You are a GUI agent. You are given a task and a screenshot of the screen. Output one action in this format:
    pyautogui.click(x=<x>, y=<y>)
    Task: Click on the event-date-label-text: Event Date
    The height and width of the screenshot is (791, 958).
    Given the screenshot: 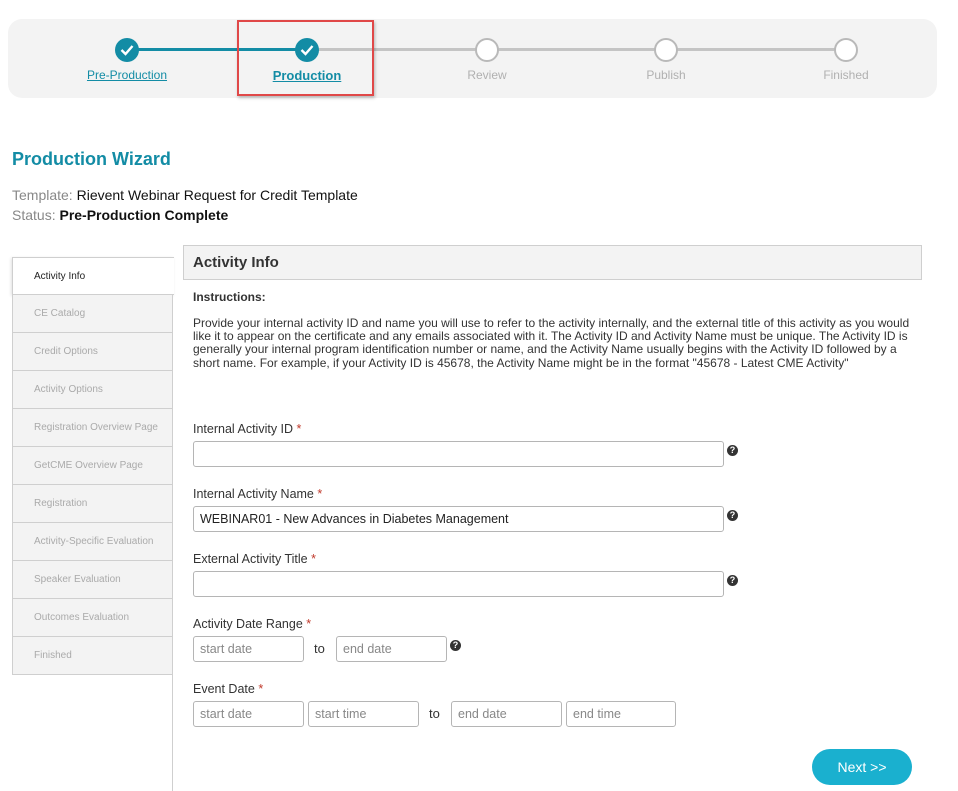 What is the action you would take?
    pyautogui.click(x=224, y=689)
    